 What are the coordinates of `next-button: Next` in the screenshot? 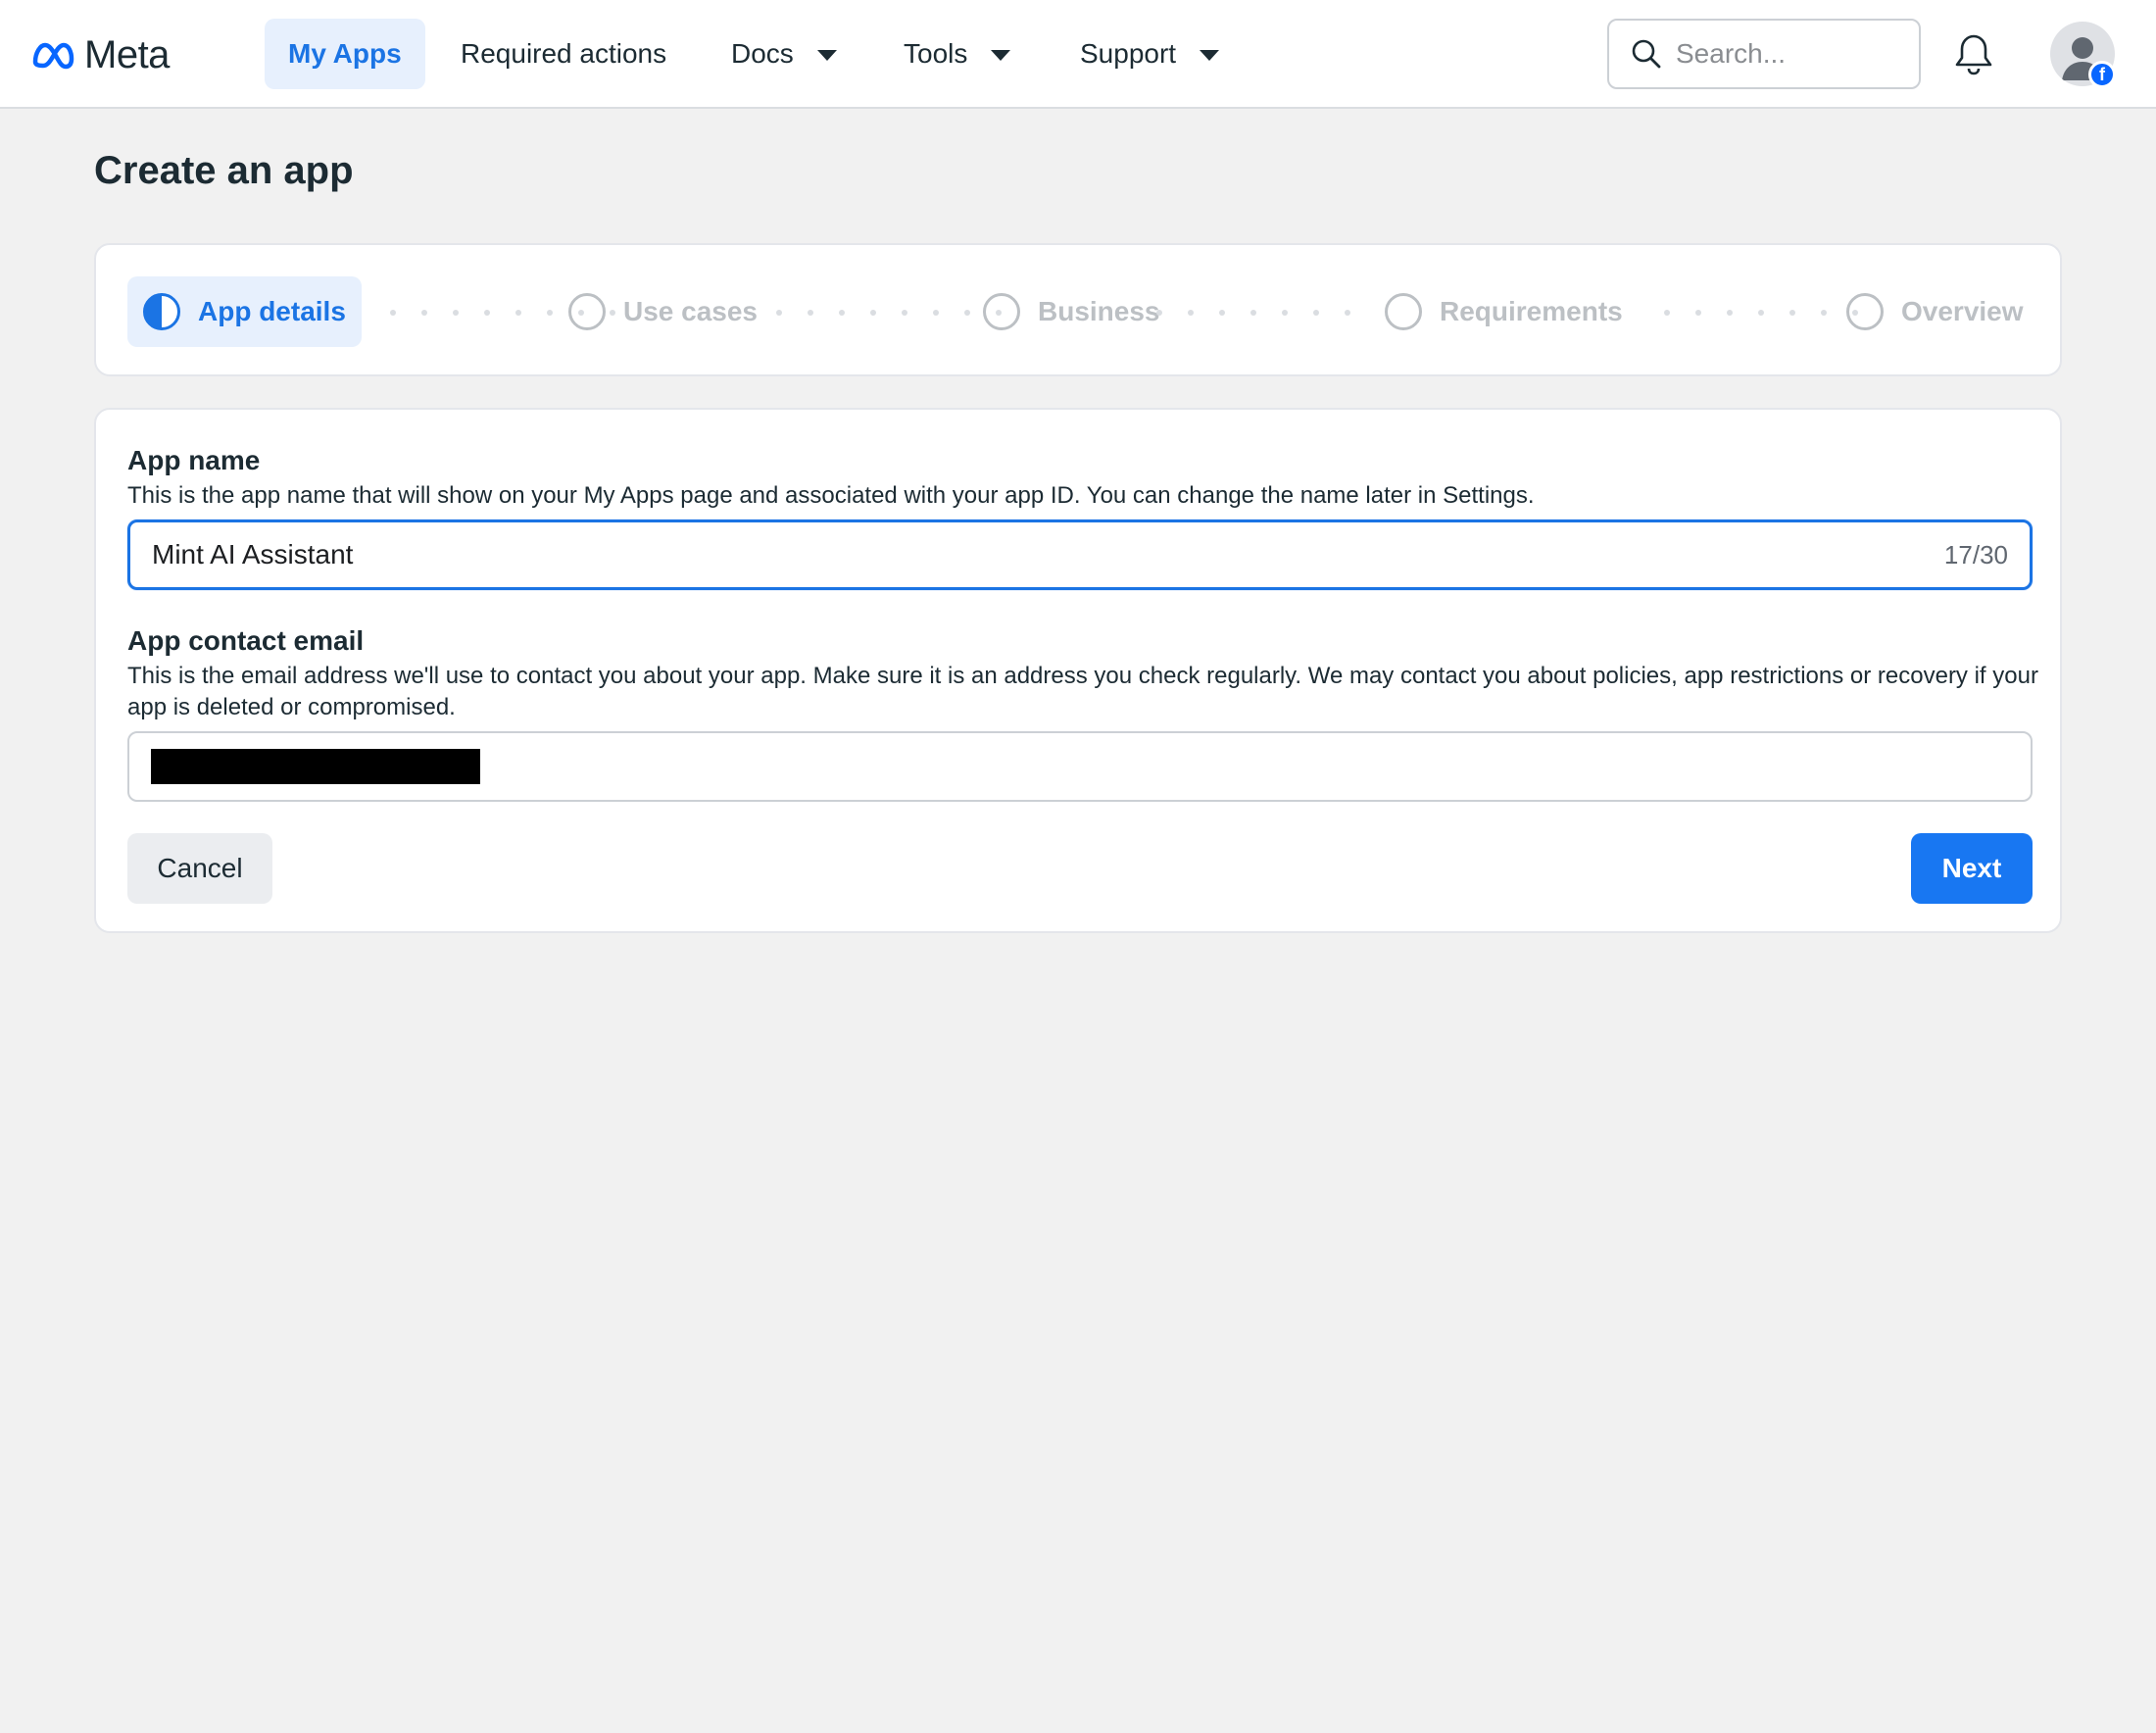 It's located at (1972, 868).